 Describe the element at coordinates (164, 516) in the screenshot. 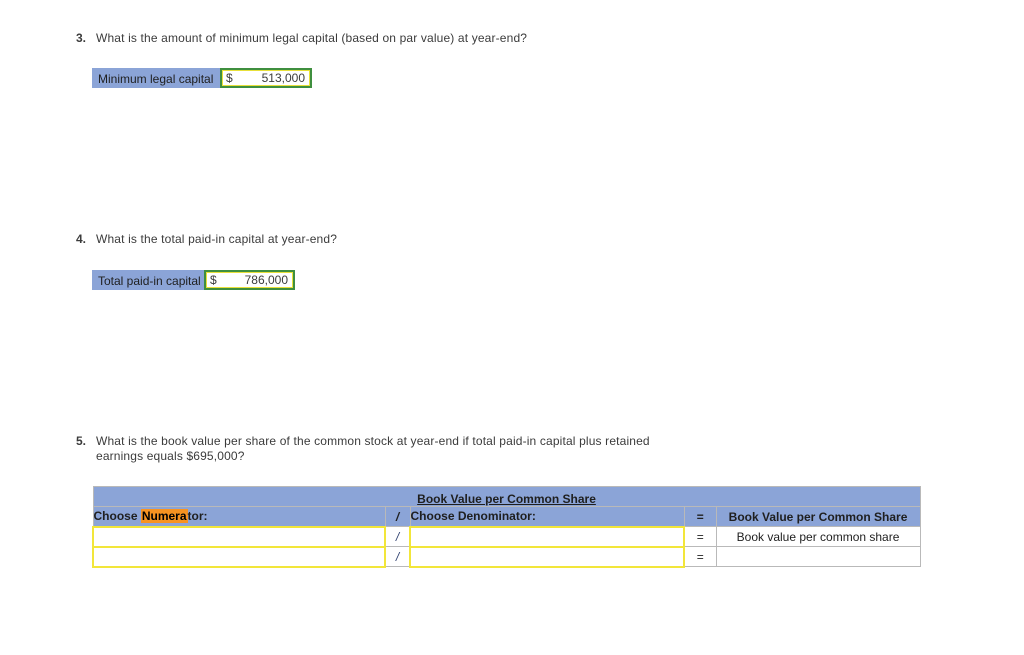

I see `numerator-header-highlight: Numera` at that location.